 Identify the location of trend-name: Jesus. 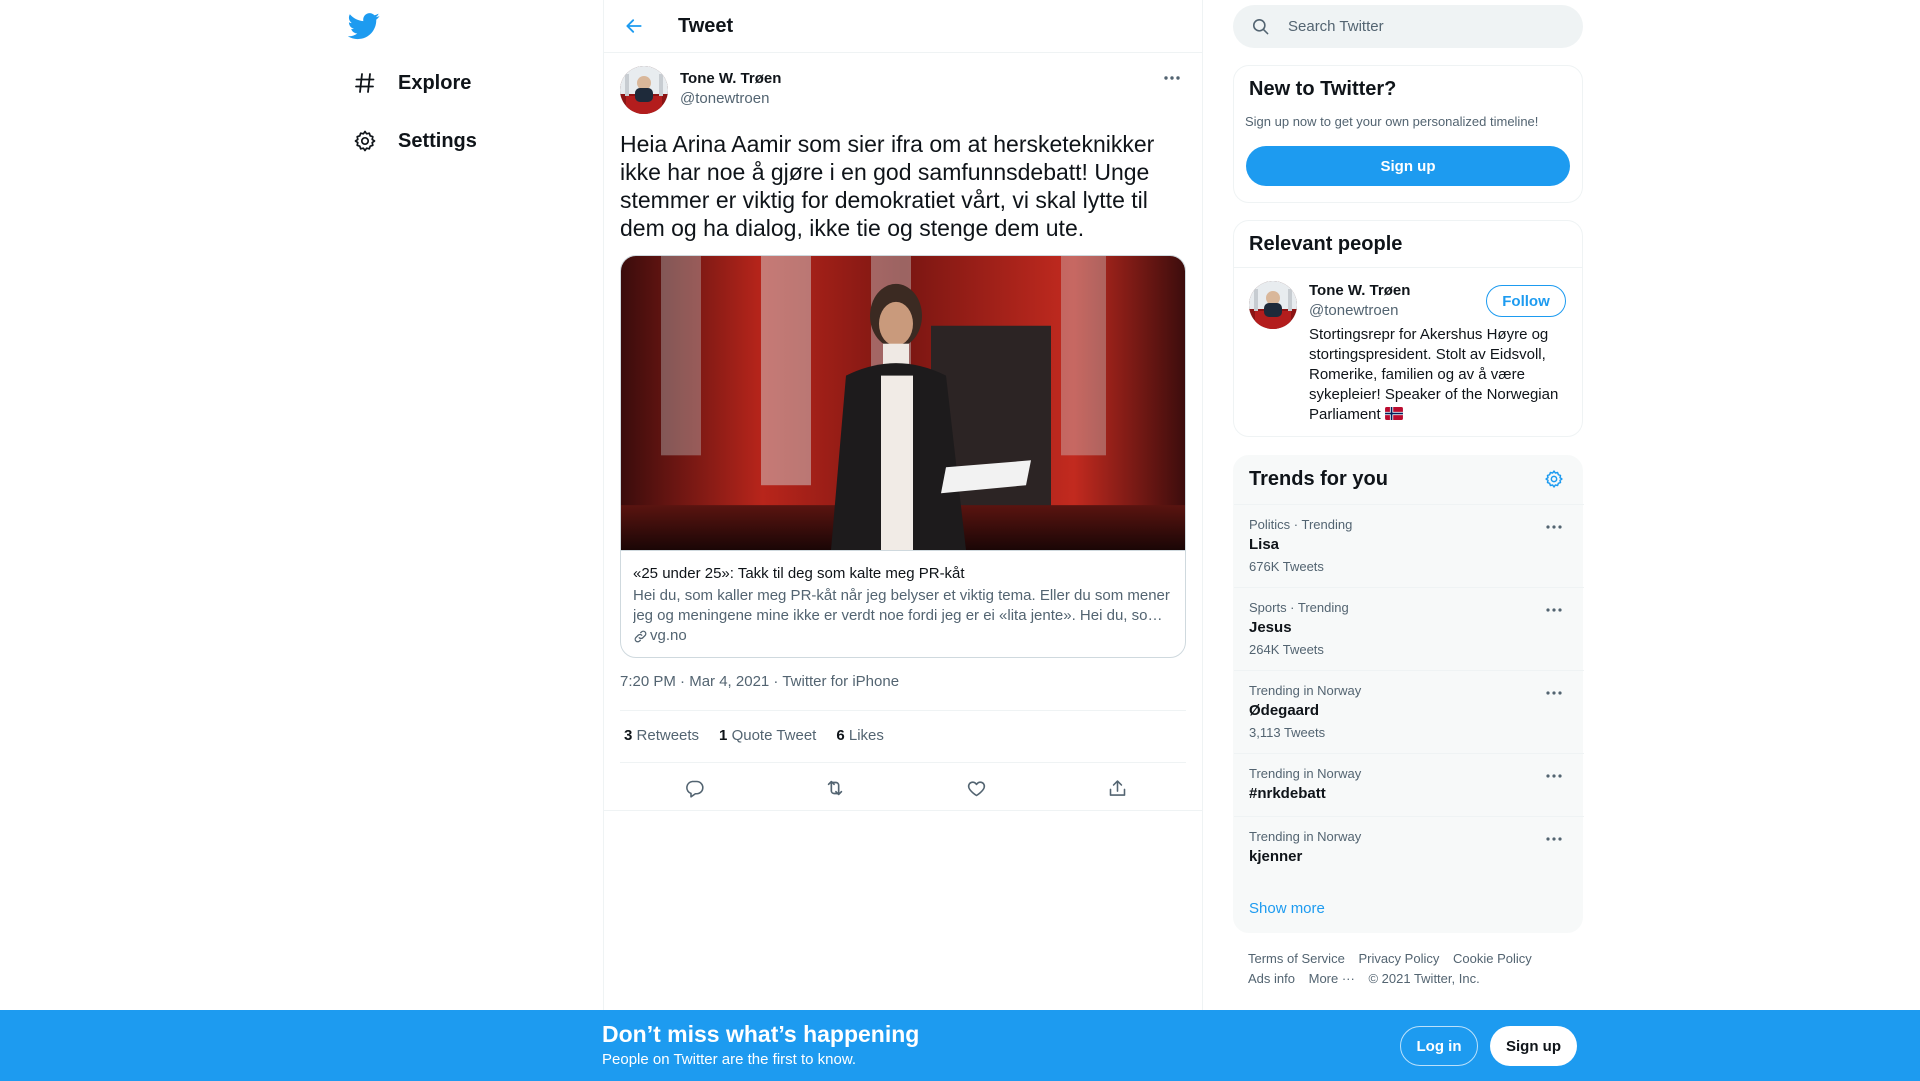
(1270, 627).